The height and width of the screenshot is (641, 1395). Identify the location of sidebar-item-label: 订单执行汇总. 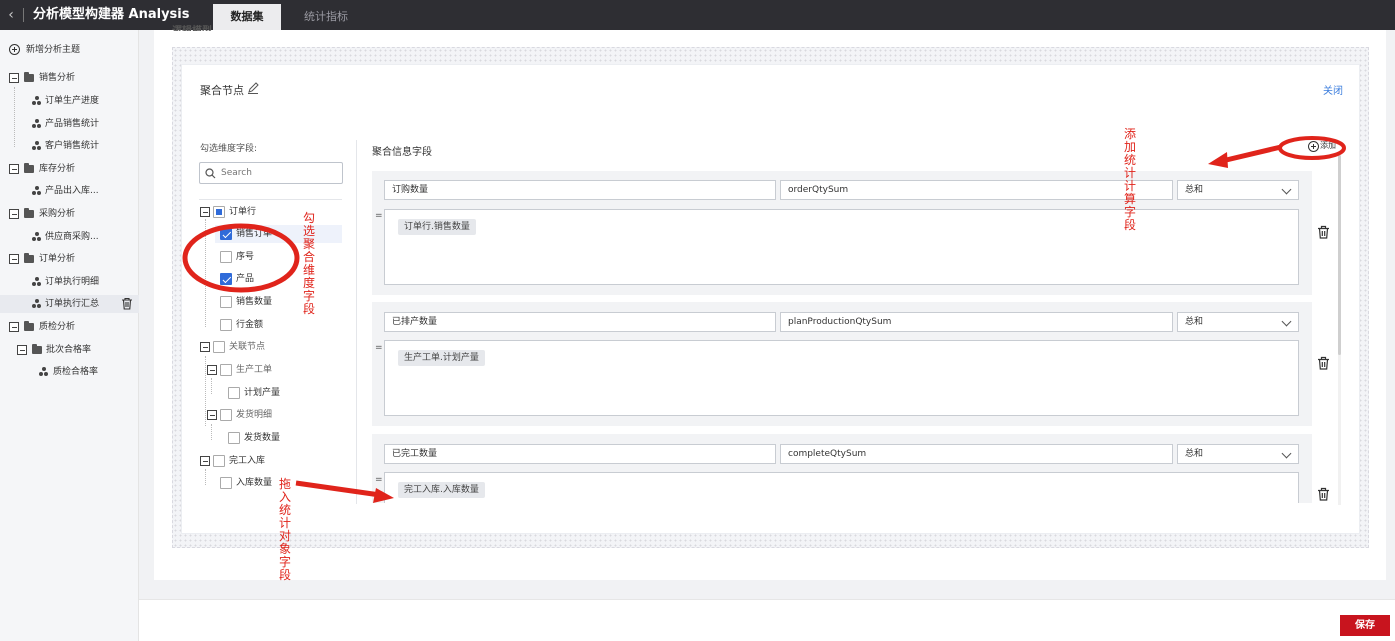
(72, 304).